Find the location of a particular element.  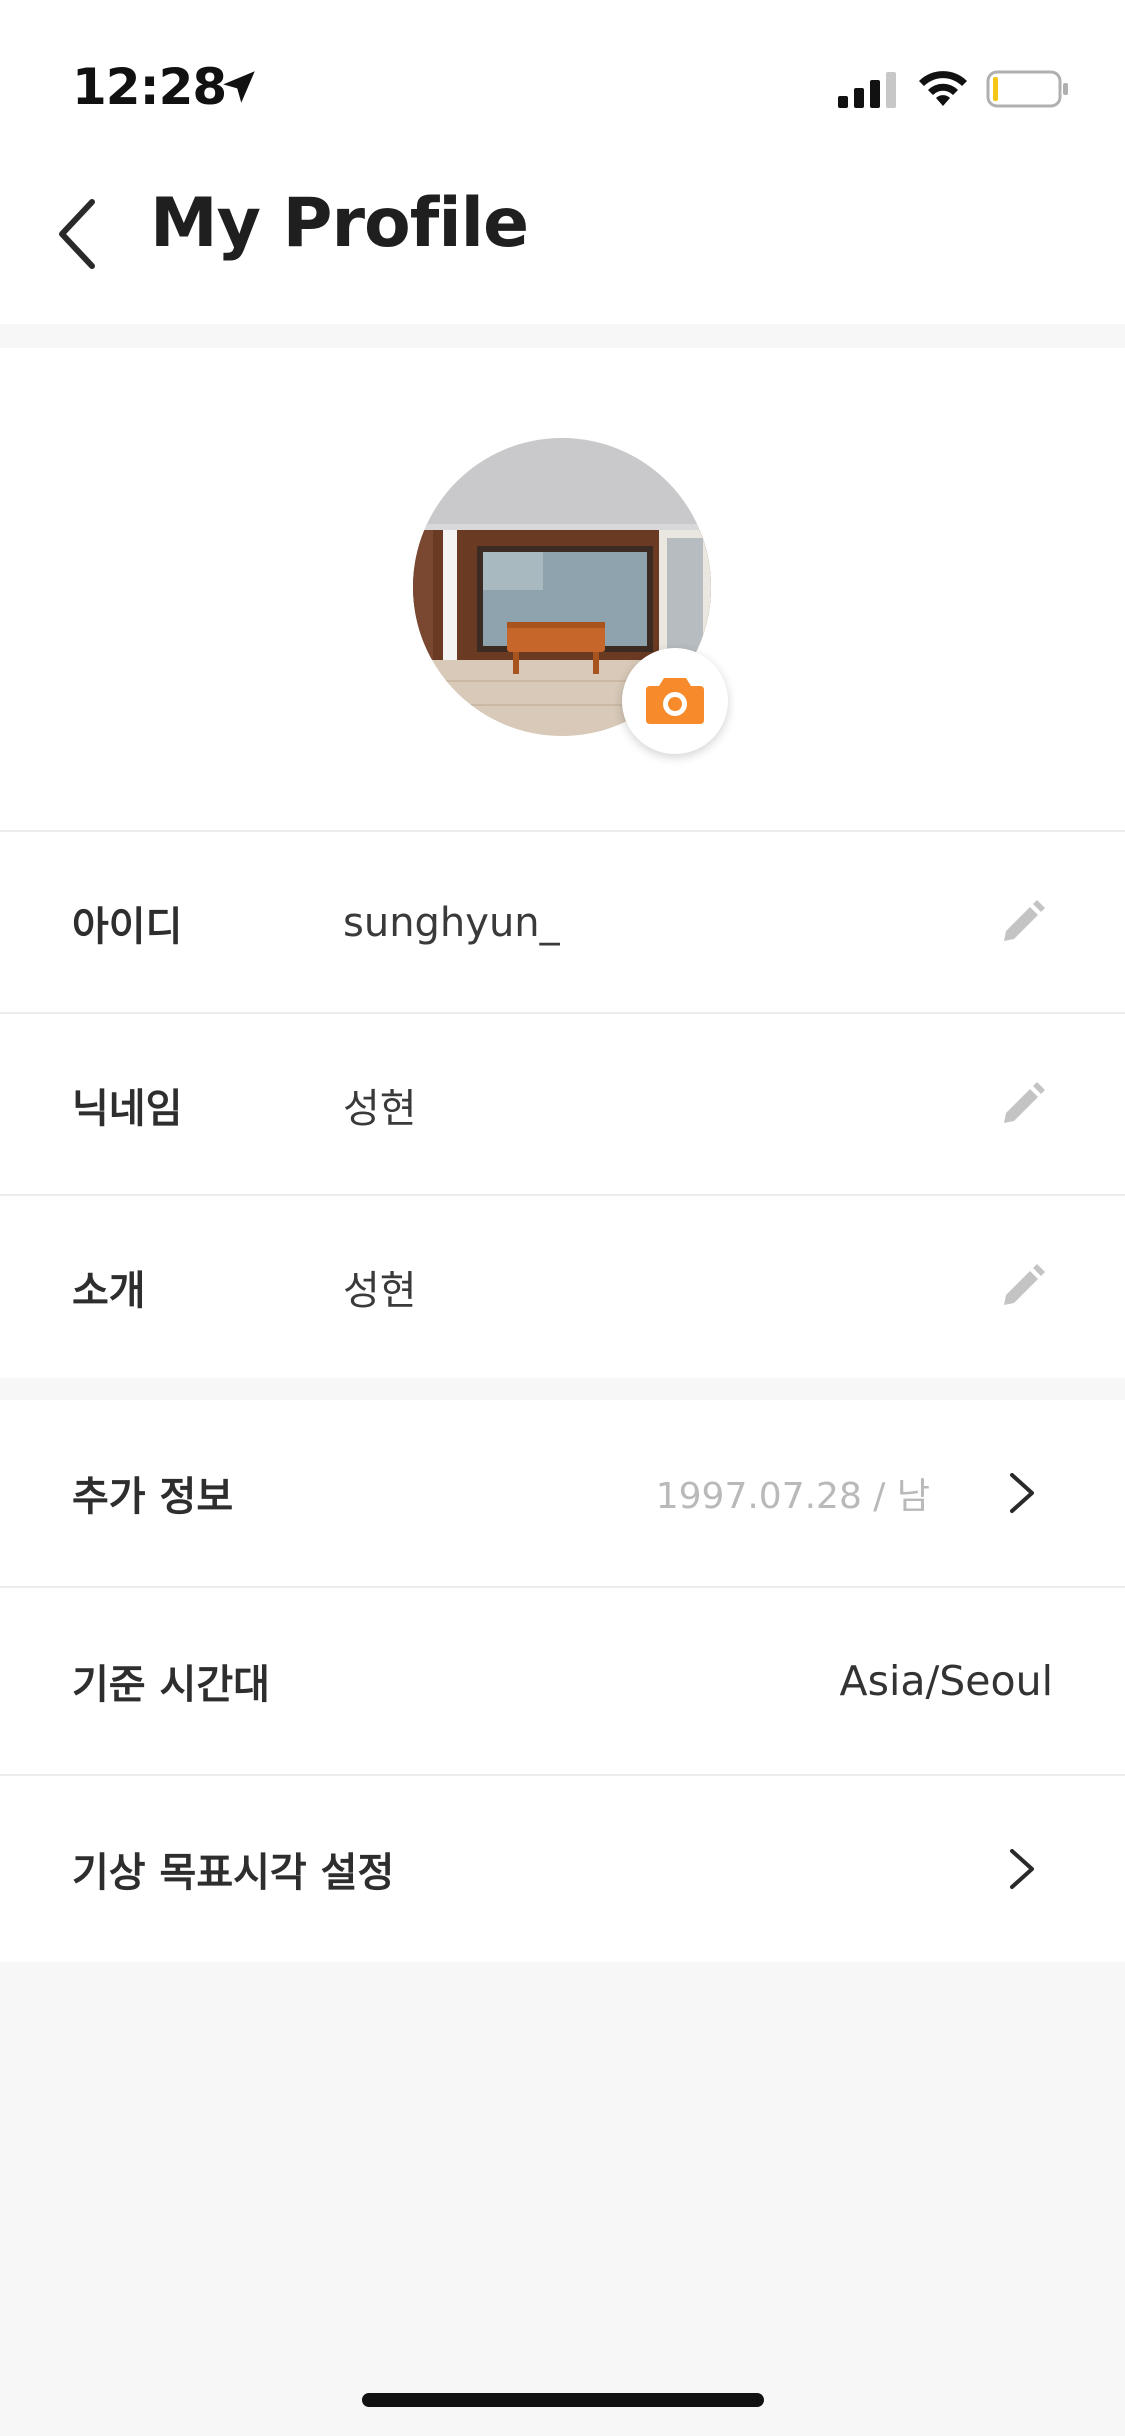

bio-label: 소개 is located at coordinates (109, 1291).